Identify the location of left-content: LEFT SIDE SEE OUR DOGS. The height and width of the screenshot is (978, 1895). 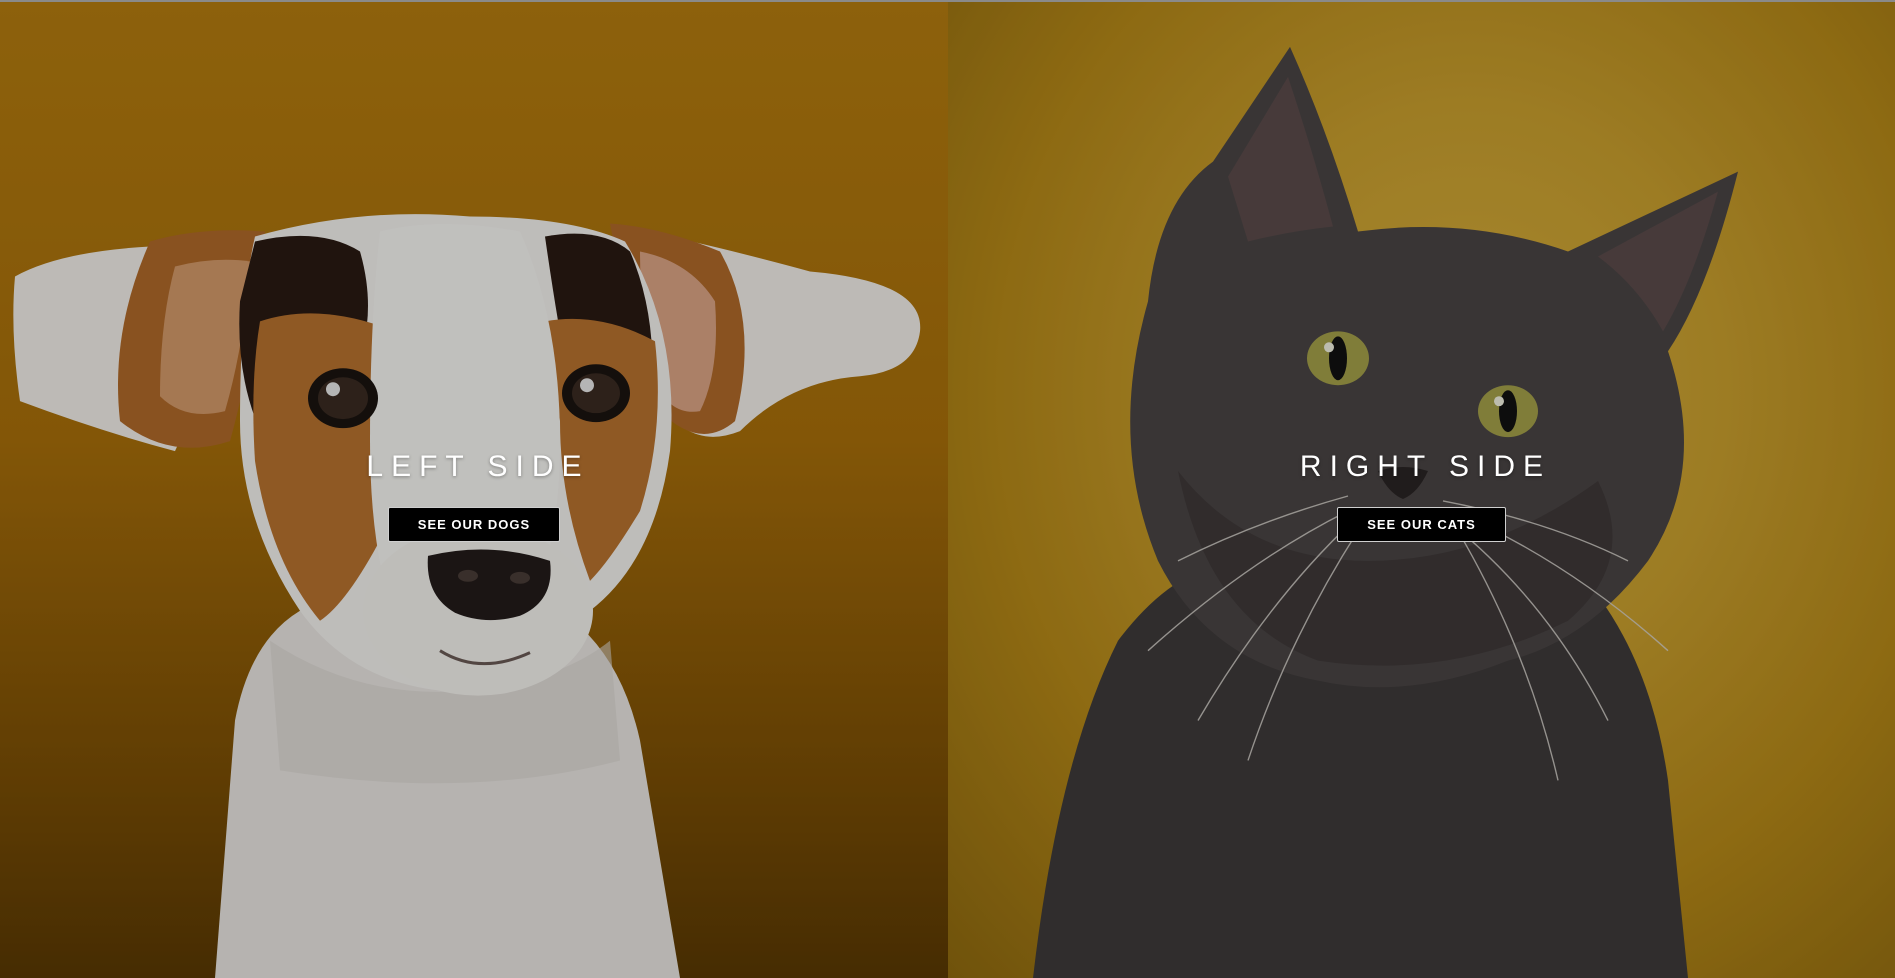
(474, 494).